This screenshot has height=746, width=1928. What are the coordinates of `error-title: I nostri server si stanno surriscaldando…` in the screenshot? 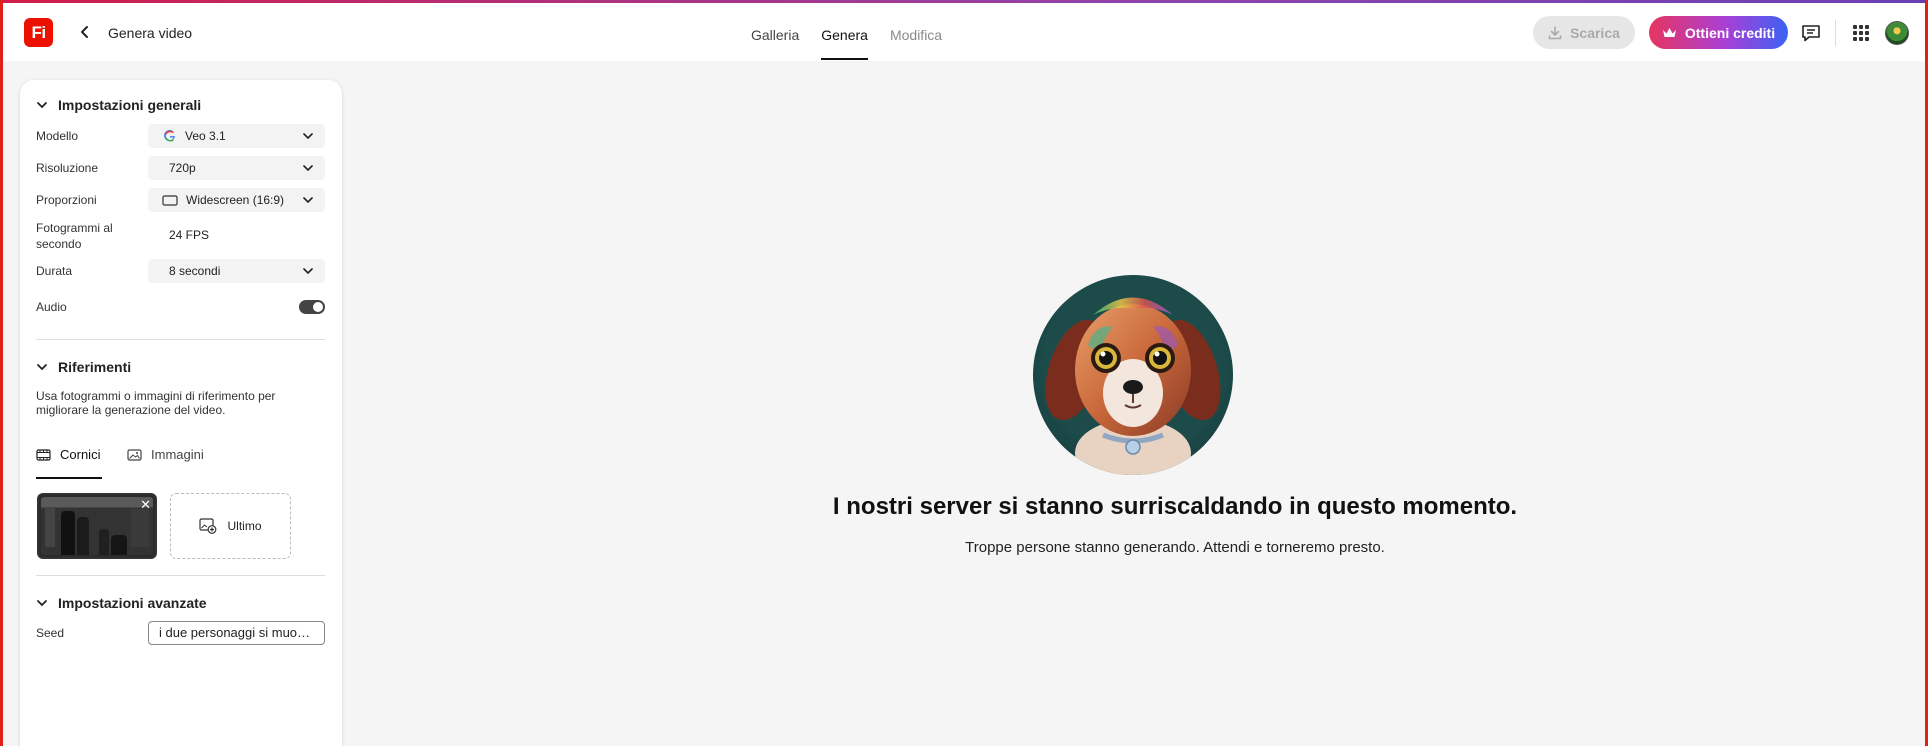 It's located at (1175, 506).